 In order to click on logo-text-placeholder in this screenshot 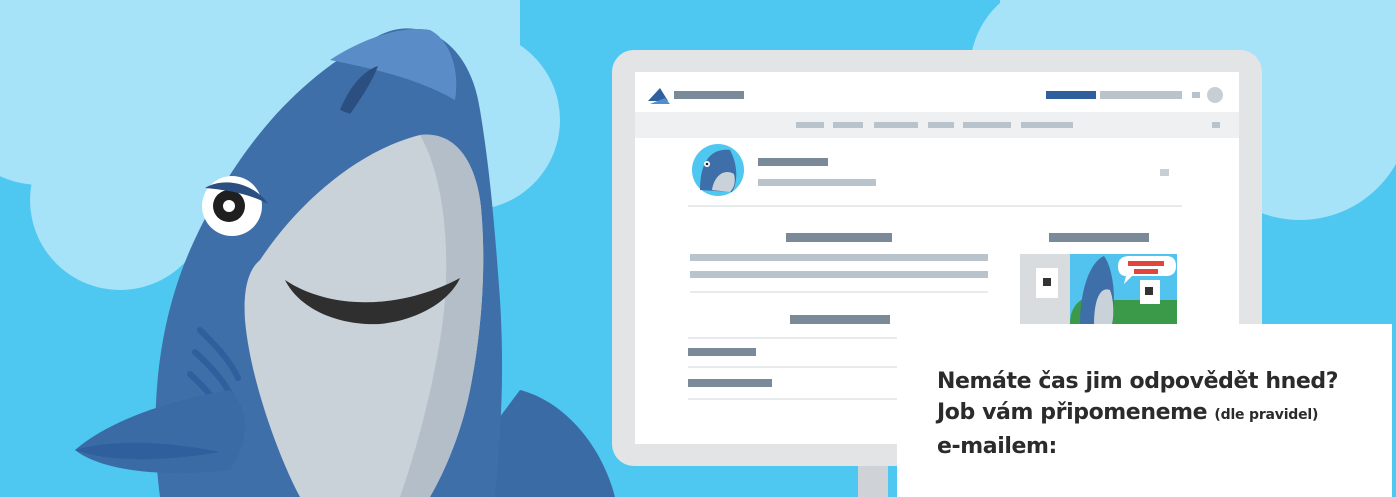, I will do `click(709, 95)`.